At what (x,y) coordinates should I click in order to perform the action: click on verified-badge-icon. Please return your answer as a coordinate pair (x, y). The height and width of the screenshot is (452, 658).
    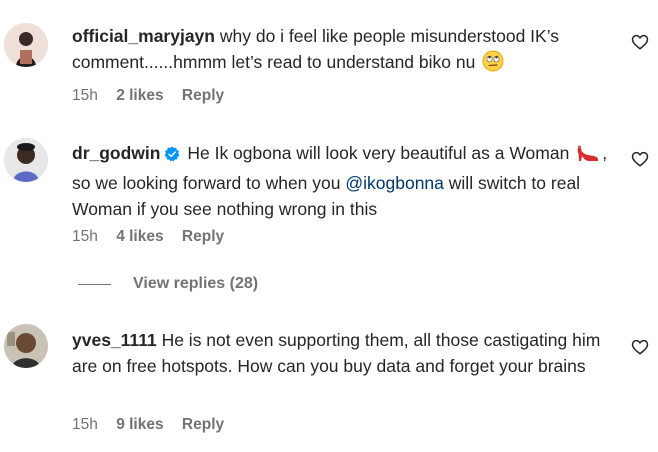
    Looking at the image, I should click on (172, 156).